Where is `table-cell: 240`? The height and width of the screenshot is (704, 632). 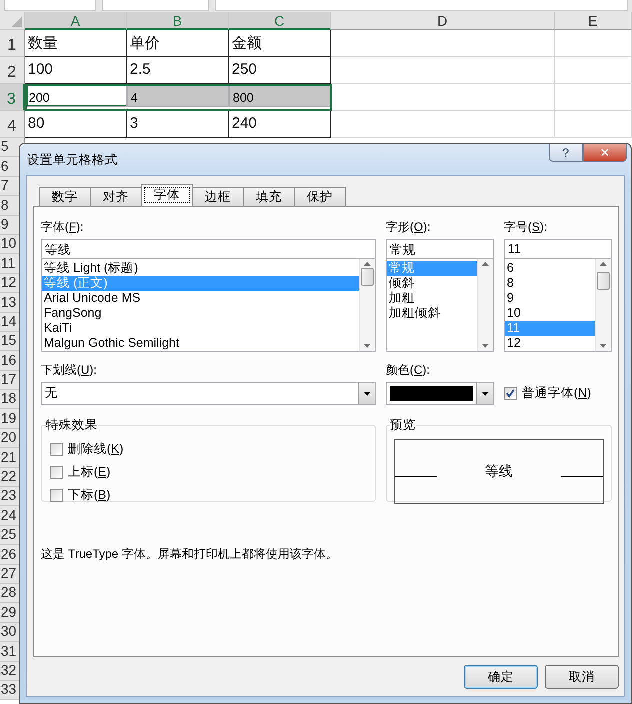 table-cell: 240 is located at coordinates (280, 124).